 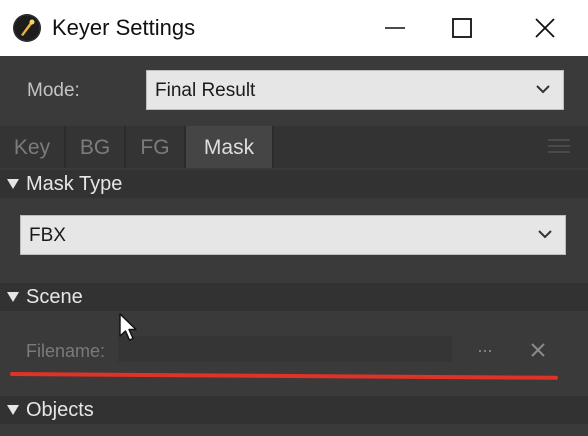 I want to click on tab-mask: Mask, so click(x=230, y=147).